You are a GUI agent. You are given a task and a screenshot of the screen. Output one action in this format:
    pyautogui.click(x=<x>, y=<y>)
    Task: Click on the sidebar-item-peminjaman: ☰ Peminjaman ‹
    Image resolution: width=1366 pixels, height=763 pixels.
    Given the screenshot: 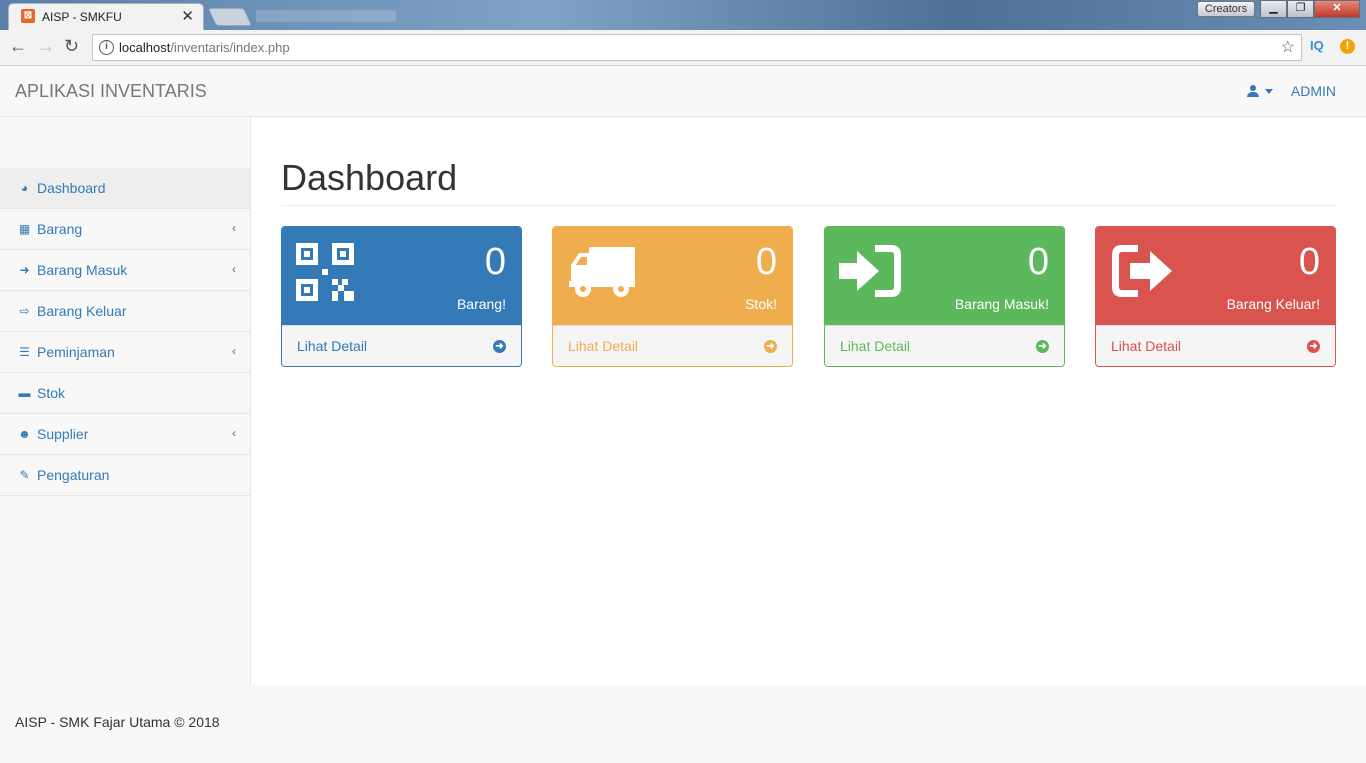 What is the action you would take?
    pyautogui.click(x=125, y=352)
    